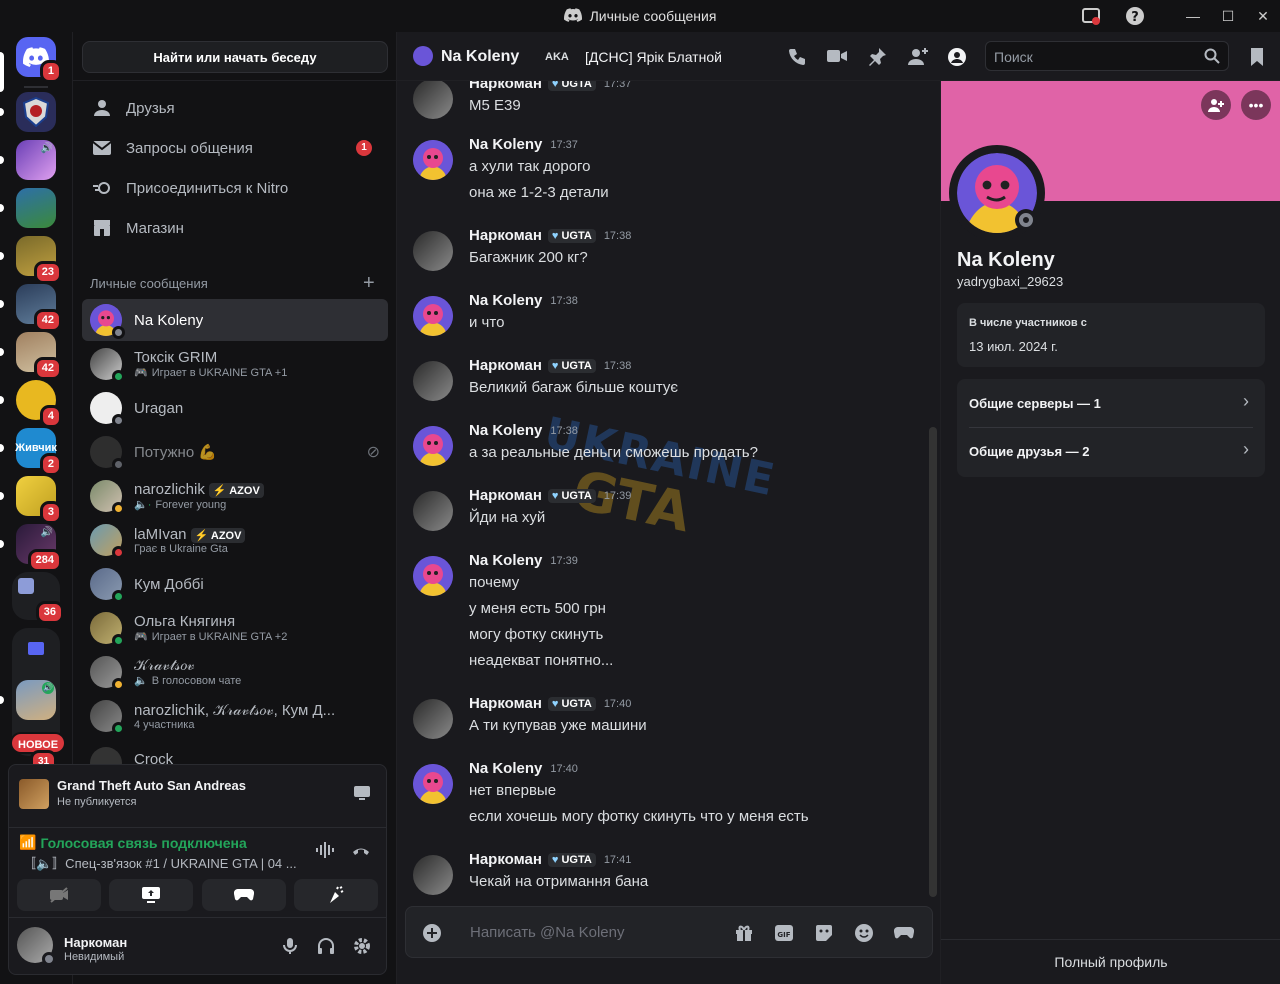 The width and height of the screenshot is (1280, 984). I want to click on nitro-icon, so click(102, 188).